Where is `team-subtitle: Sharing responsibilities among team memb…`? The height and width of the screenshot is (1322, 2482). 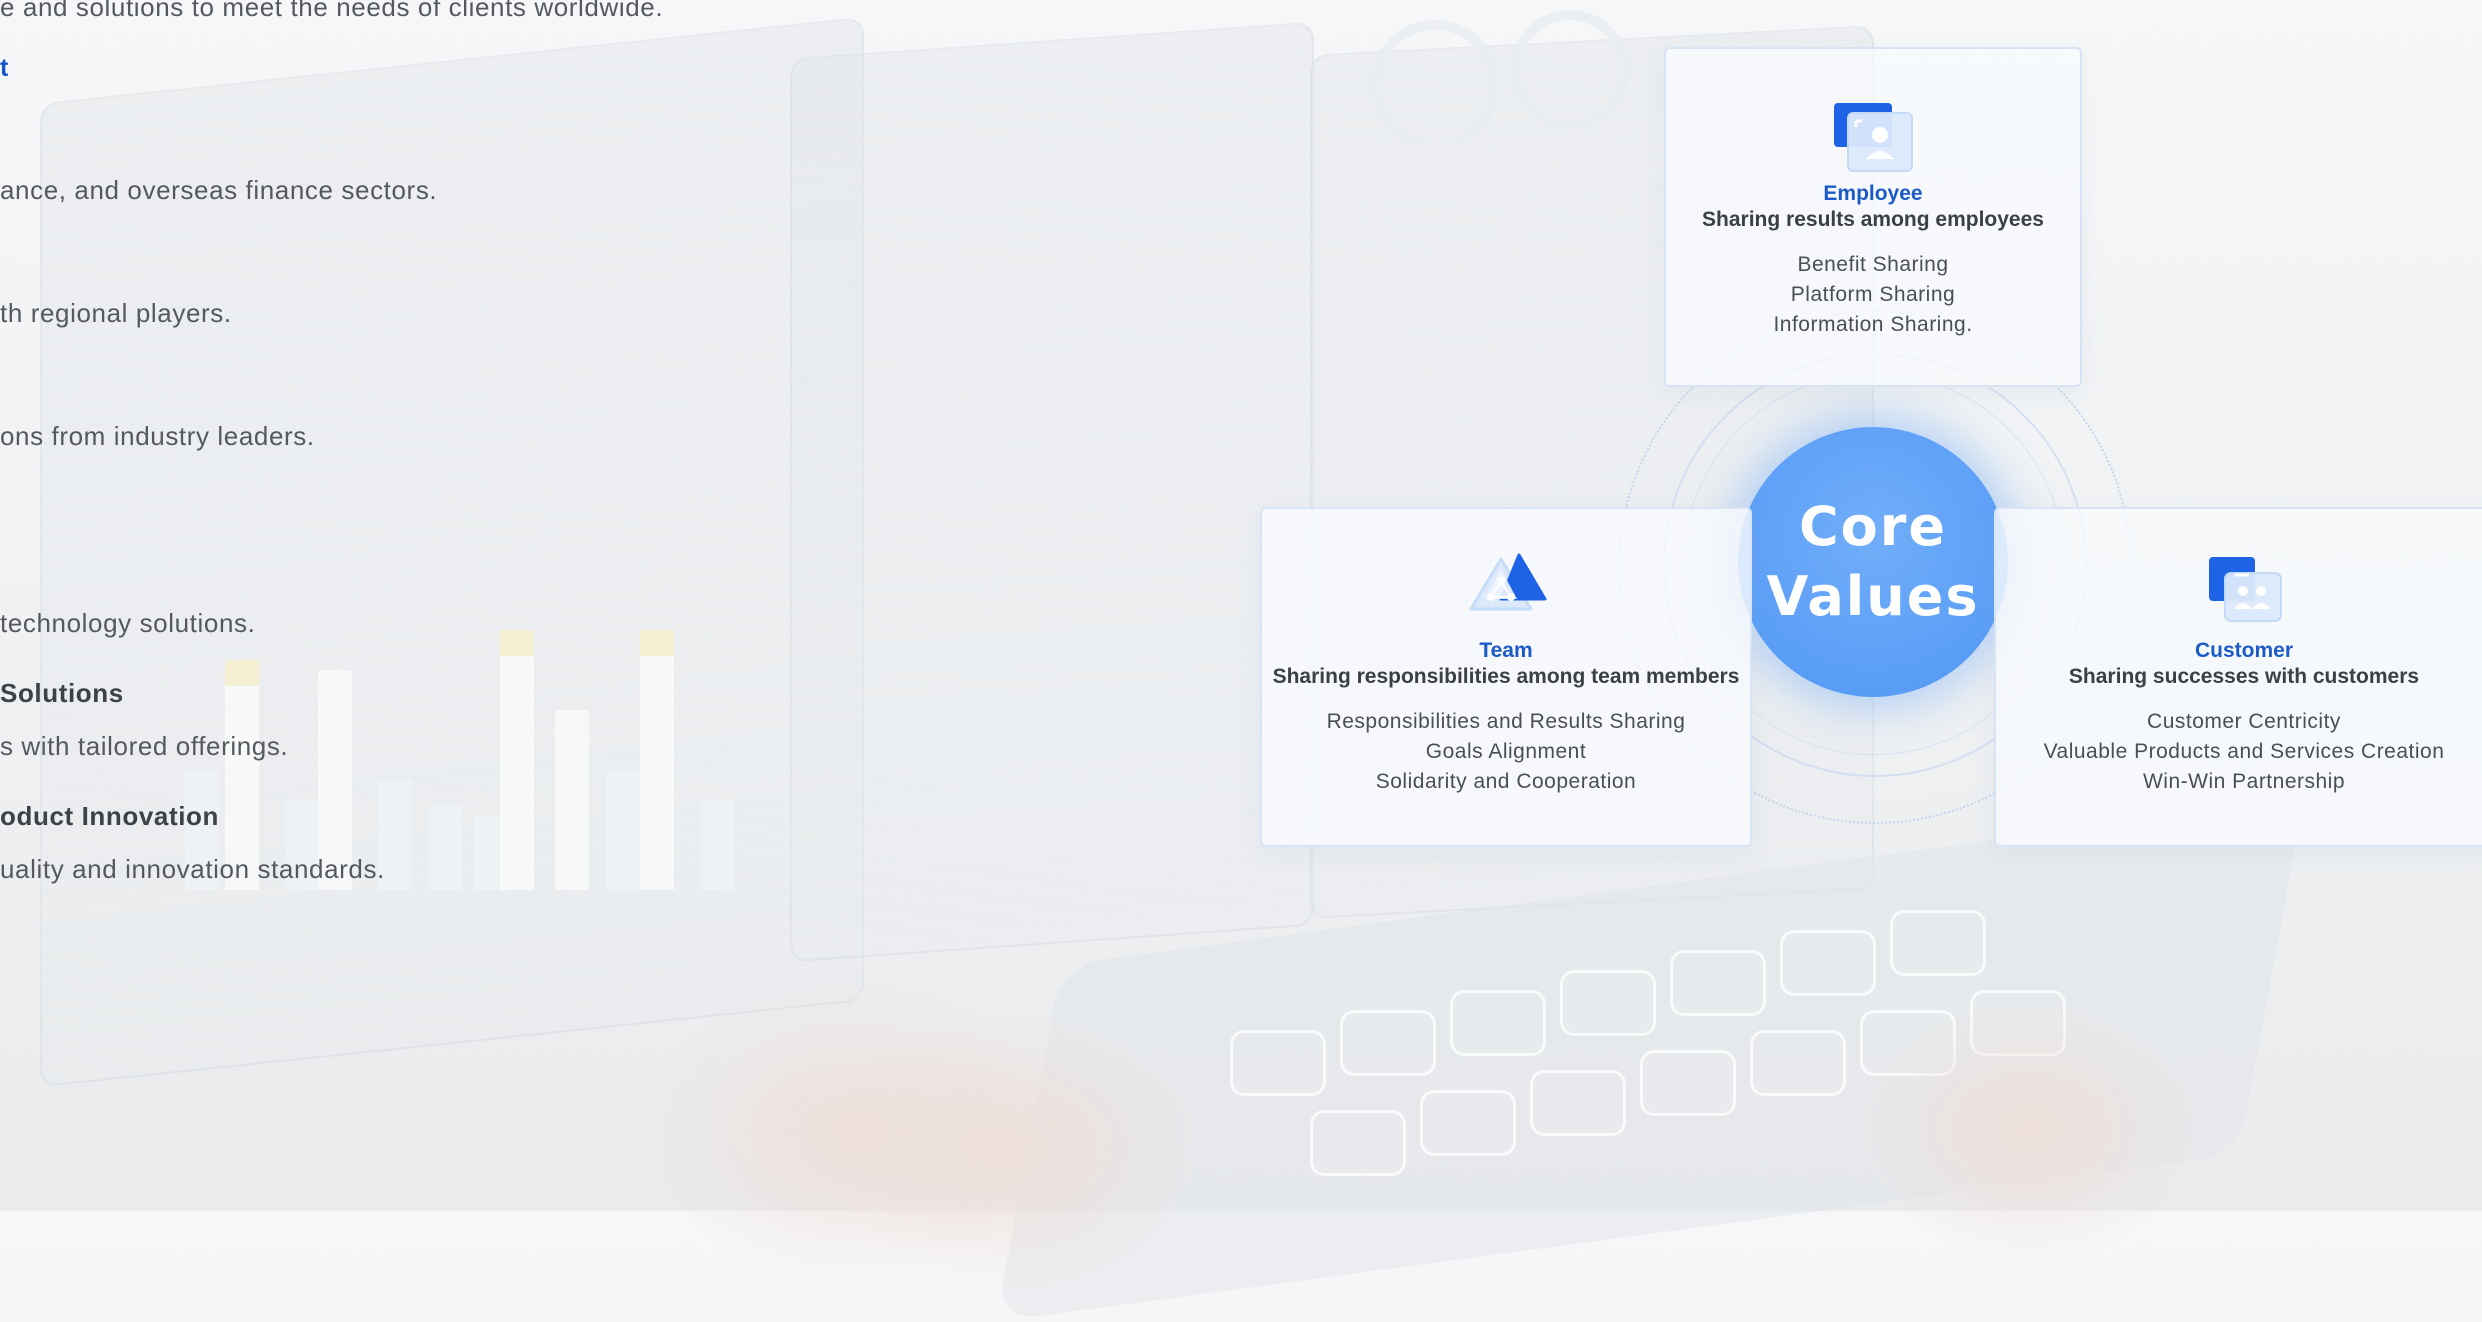
team-subtitle: Sharing responsibilities among team memb… is located at coordinates (1506, 676).